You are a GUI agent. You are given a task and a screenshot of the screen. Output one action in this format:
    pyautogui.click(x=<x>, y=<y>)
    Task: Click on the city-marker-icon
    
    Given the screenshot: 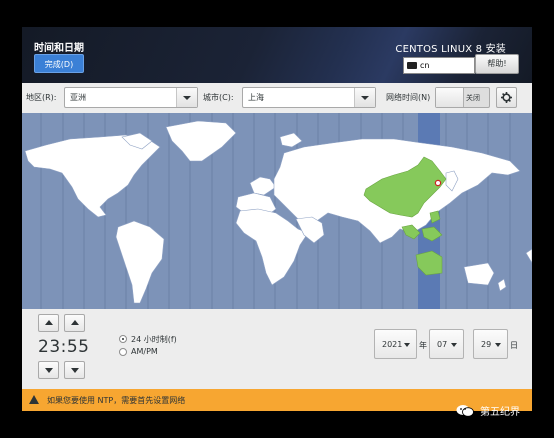 What is the action you would take?
    pyautogui.click(x=438, y=183)
    